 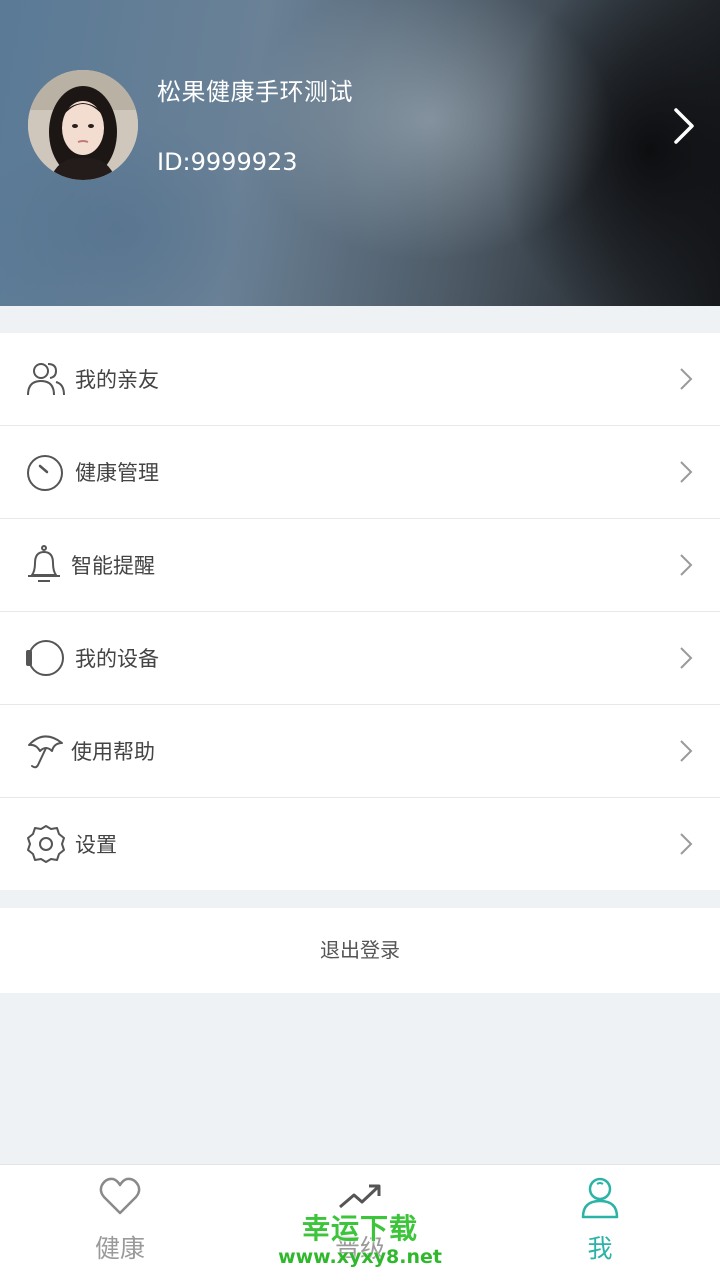 What do you see at coordinates (119, 1248) in the screenshot?
I see `tab-label: 健康` at bounding box center [119, 1248].